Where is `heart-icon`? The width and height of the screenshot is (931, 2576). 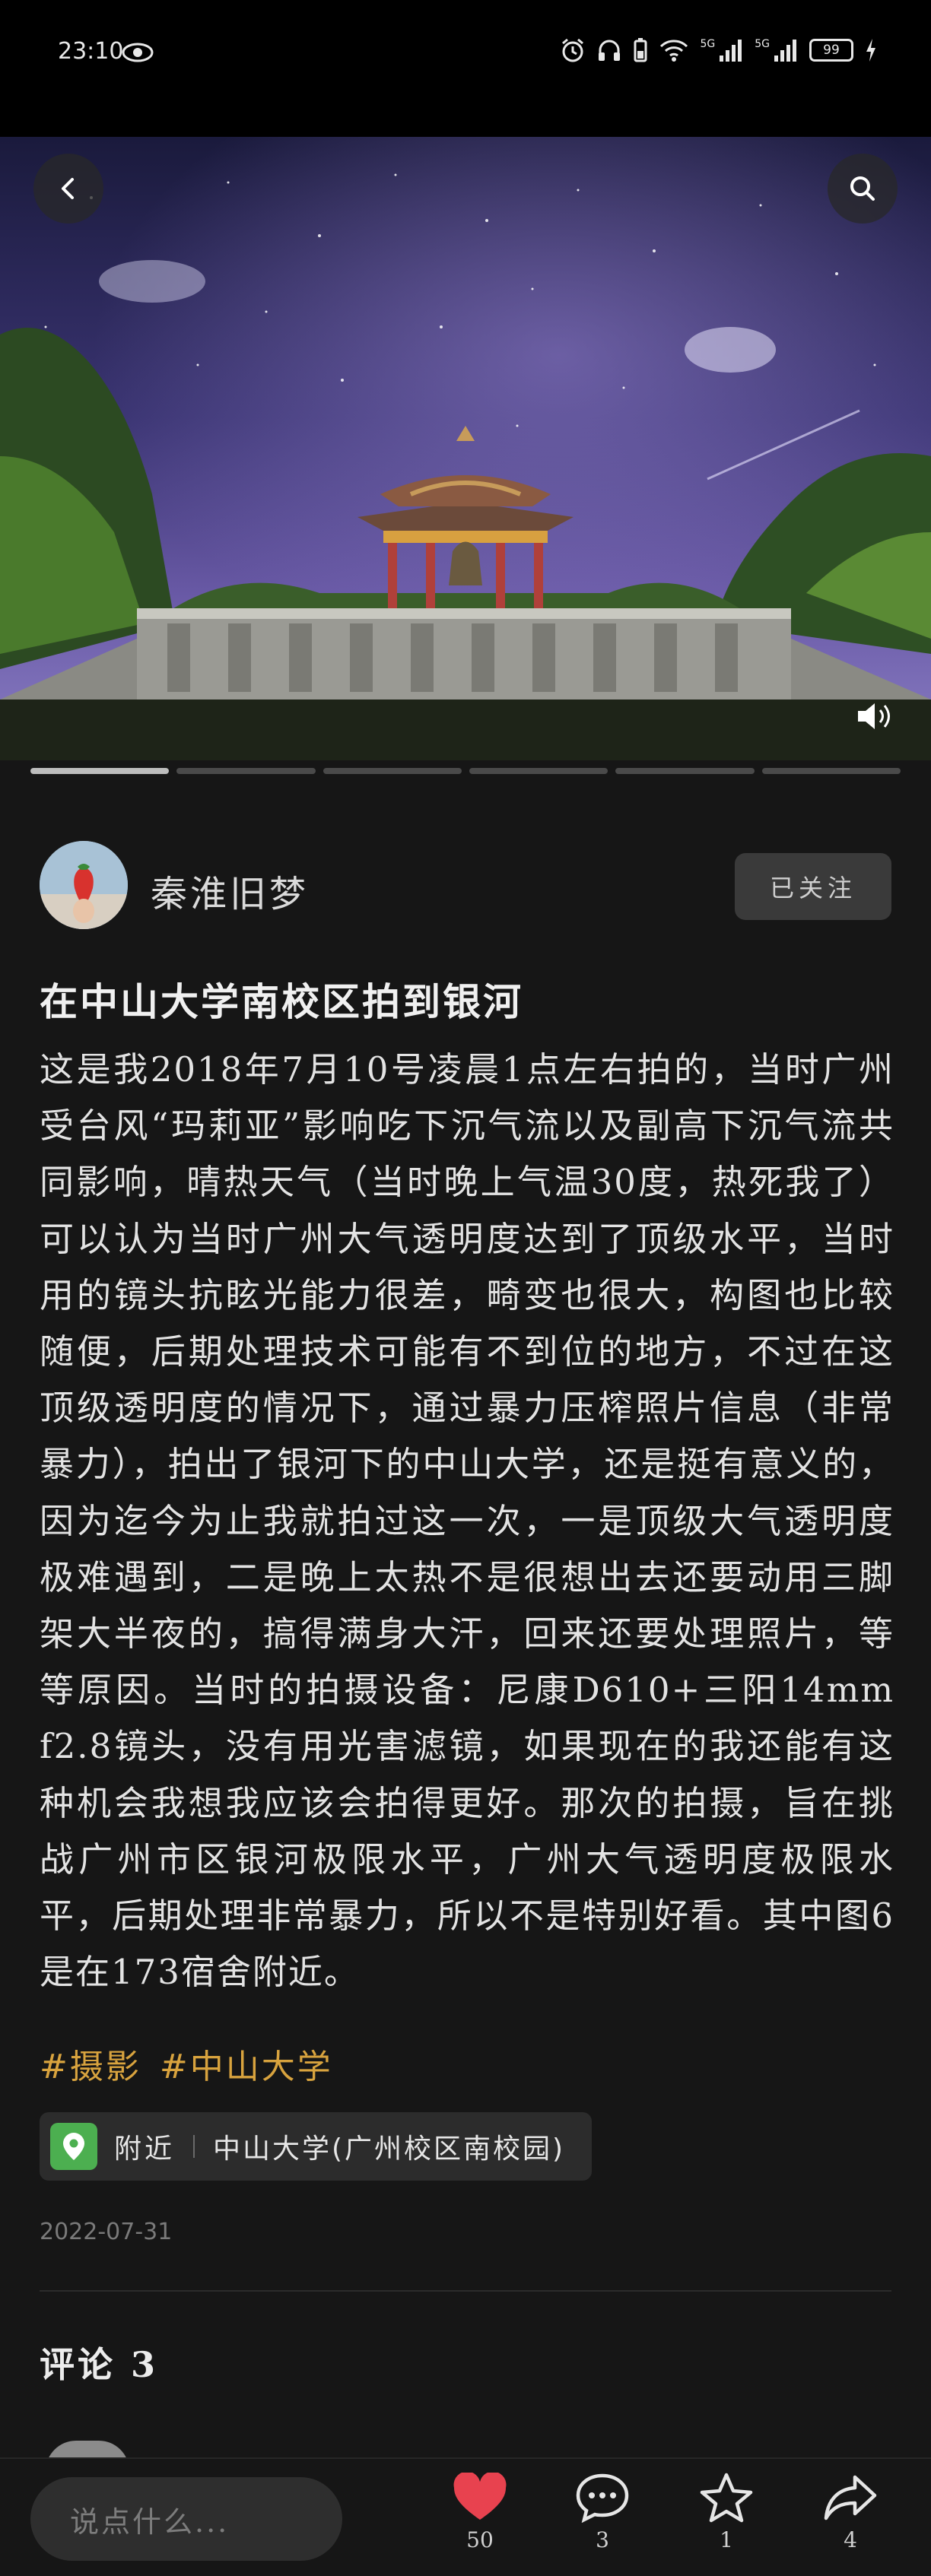
heart-icon is located at coordinates (480, 2496).